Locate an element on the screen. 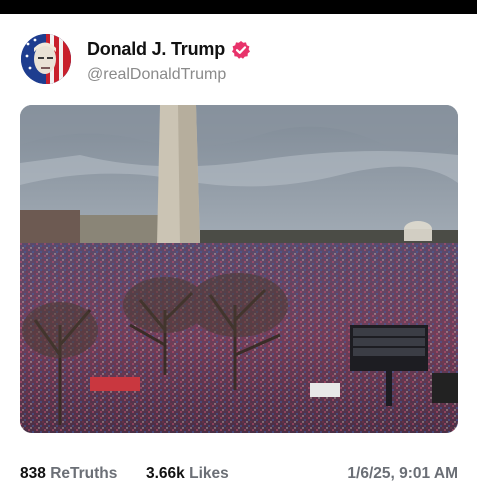  avatar is located at coordinates (46, 59).